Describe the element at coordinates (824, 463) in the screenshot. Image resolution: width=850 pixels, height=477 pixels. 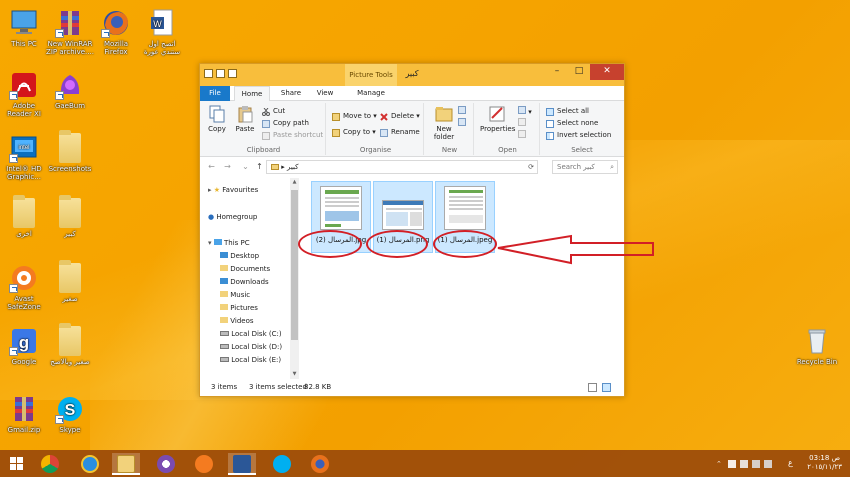
I see `clock: 03:18 ص ٢٠١٥/١١/٢٣` at that location.